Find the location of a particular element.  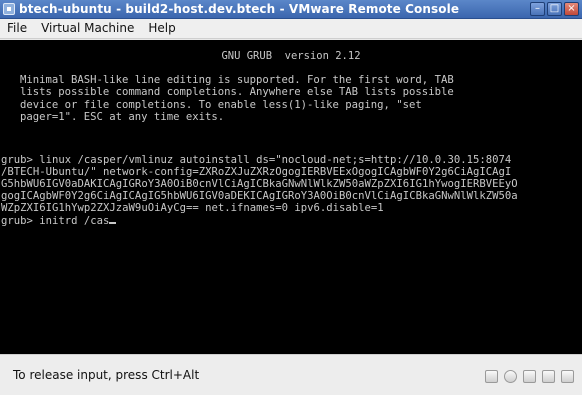

hard-disk-icon is located at coordinates (491, 376).